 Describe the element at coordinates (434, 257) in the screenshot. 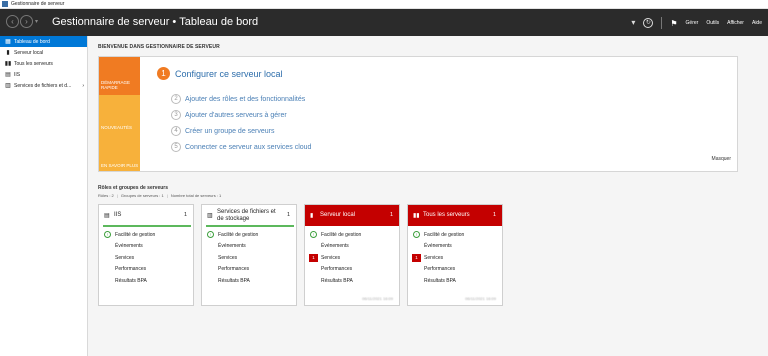

I see `row-label: Services` at that location.